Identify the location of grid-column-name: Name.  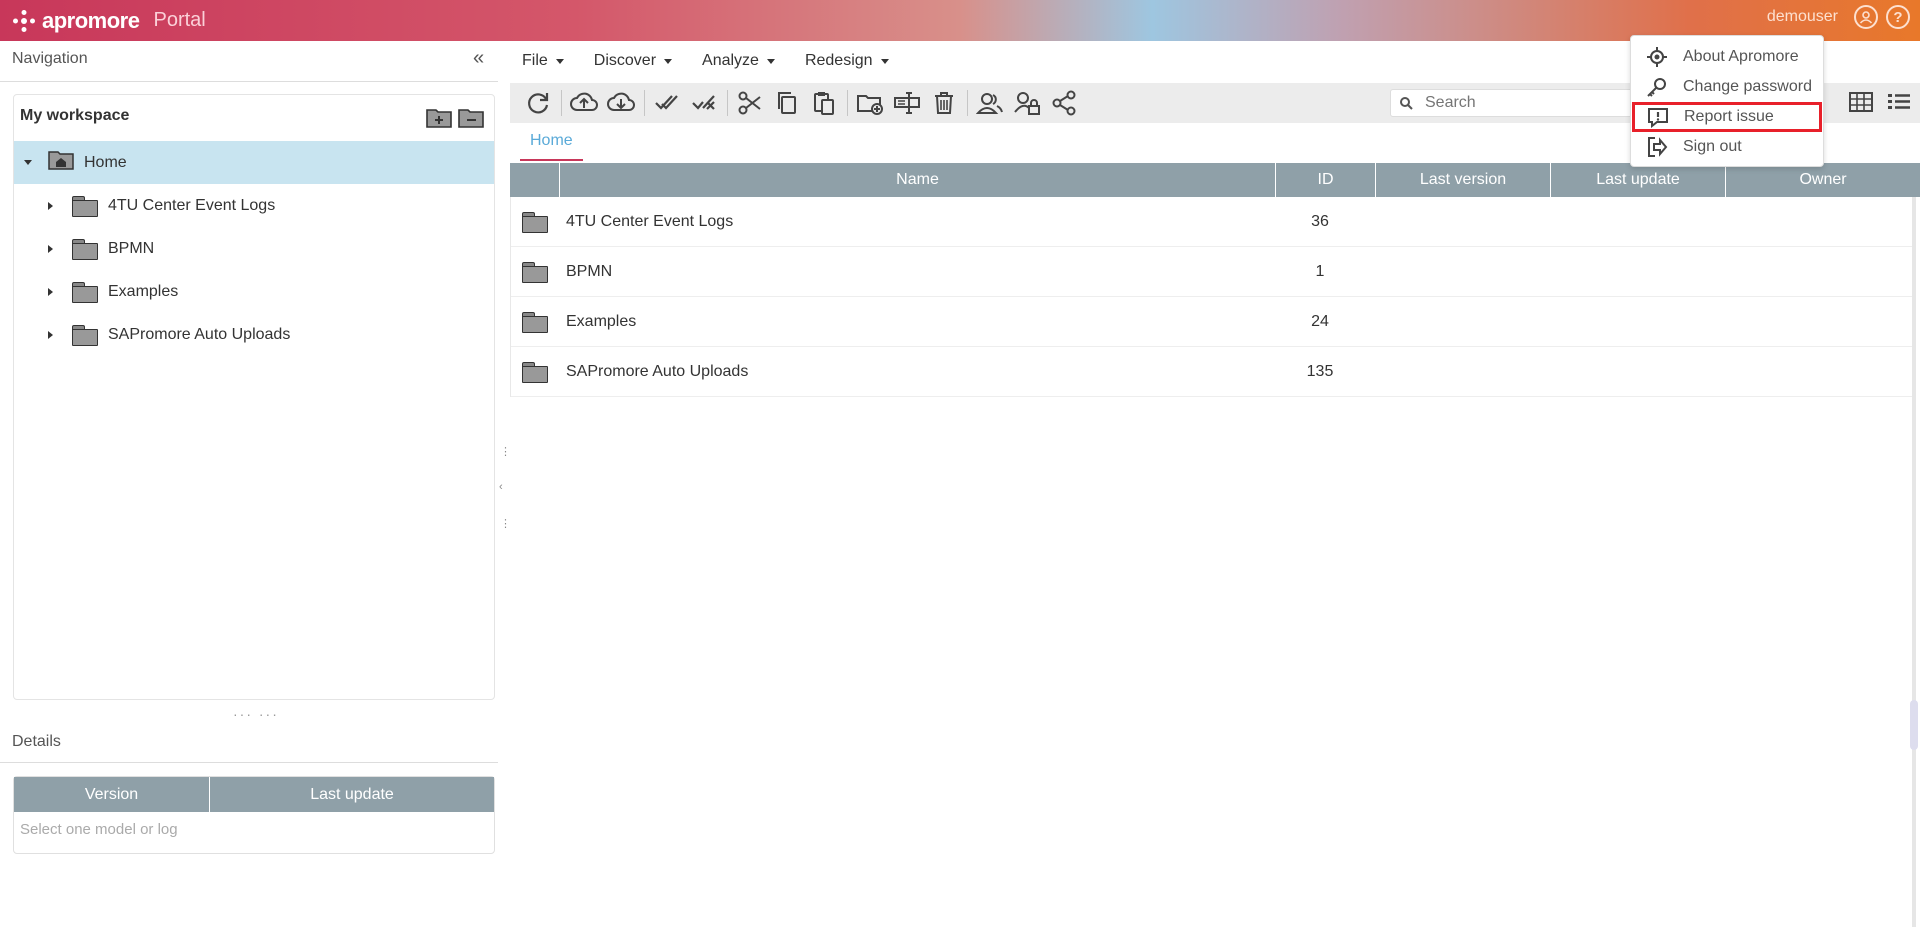
(918, 180).